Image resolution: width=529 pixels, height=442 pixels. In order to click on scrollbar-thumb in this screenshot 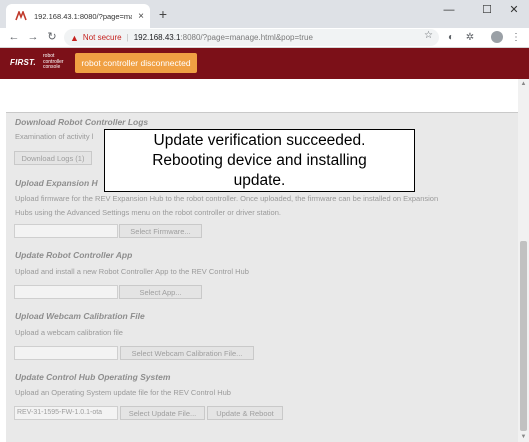, I will do `click(523, 336)`.